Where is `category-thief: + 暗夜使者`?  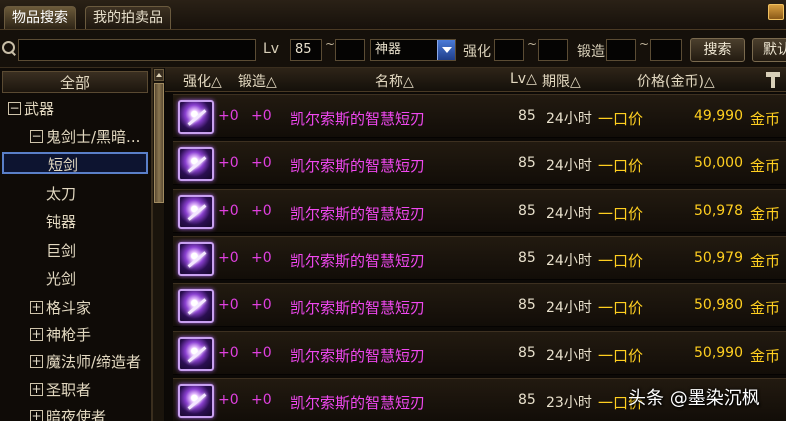 category-thief: + 暗夜使者 is located at coordinates (54, 413).